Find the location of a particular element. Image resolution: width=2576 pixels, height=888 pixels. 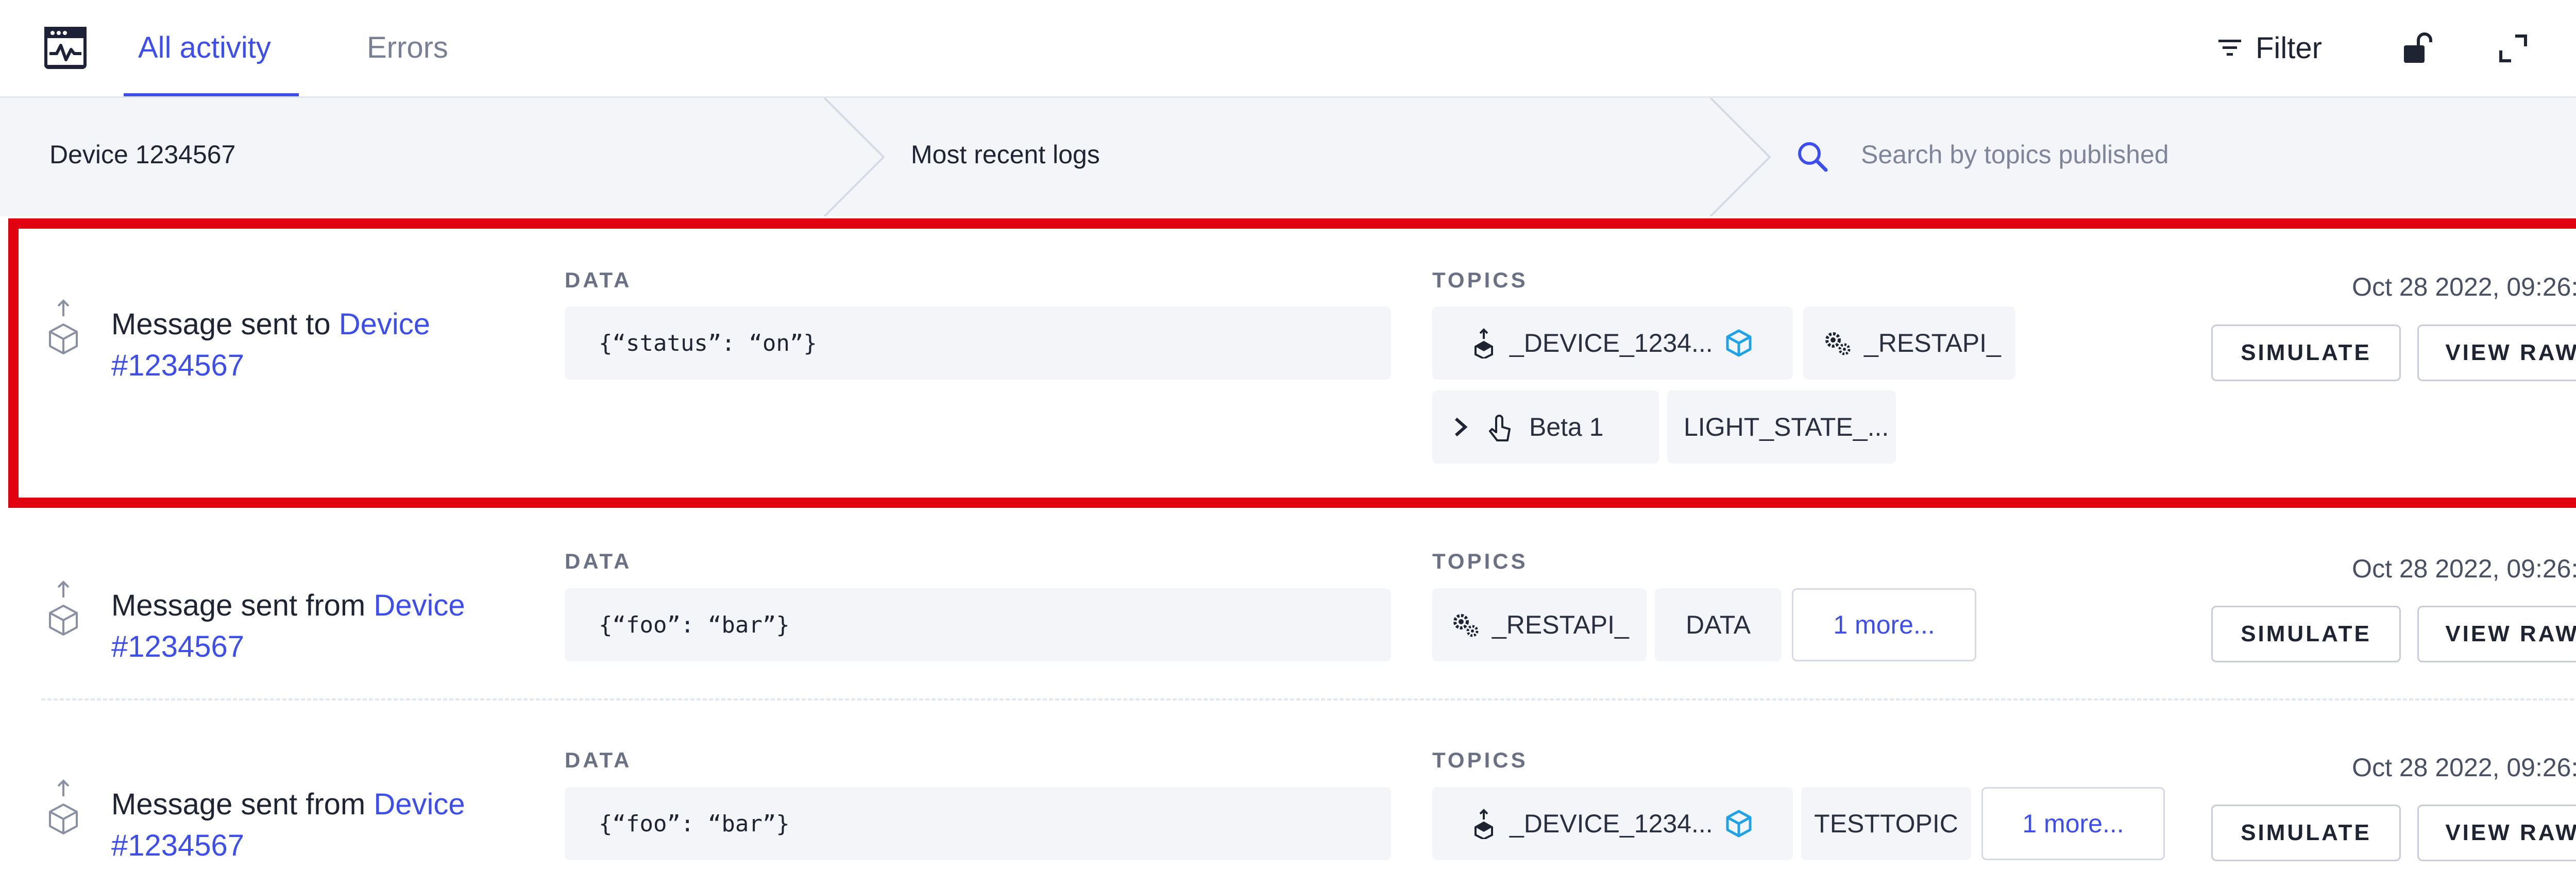

activity-logo-icon is located at coordinates (65, 48).